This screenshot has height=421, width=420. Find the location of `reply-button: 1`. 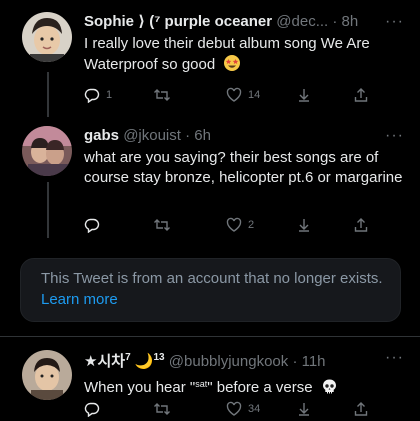

reply-button: 1 is located at coordinates (98, 95).